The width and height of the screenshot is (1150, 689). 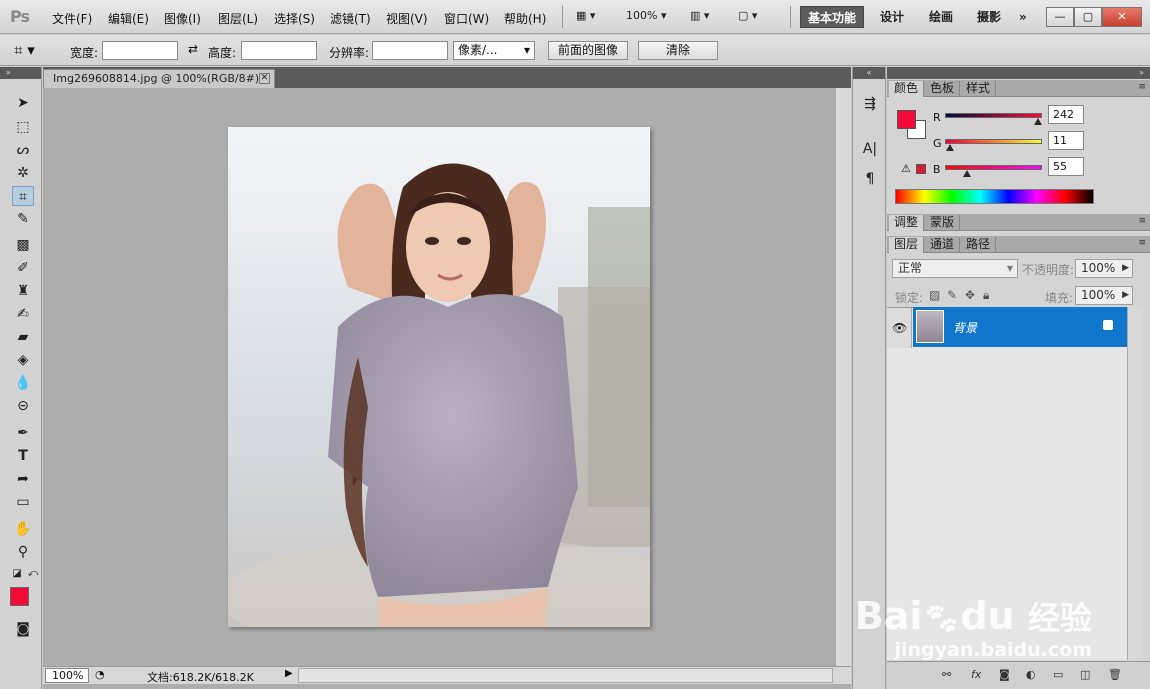 I want to click on gamut-swatch, so click(x=921, y=169).